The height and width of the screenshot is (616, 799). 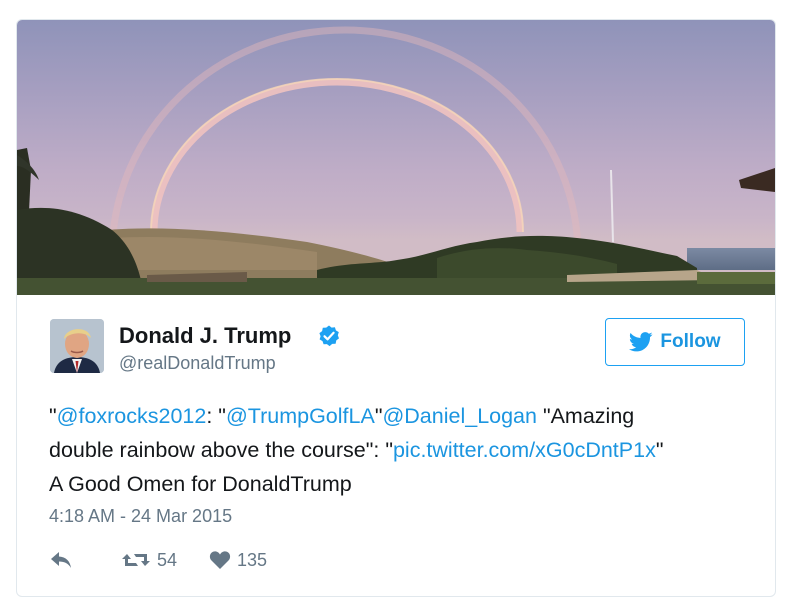 I want to click on avatar, so click(x=77, y=346).